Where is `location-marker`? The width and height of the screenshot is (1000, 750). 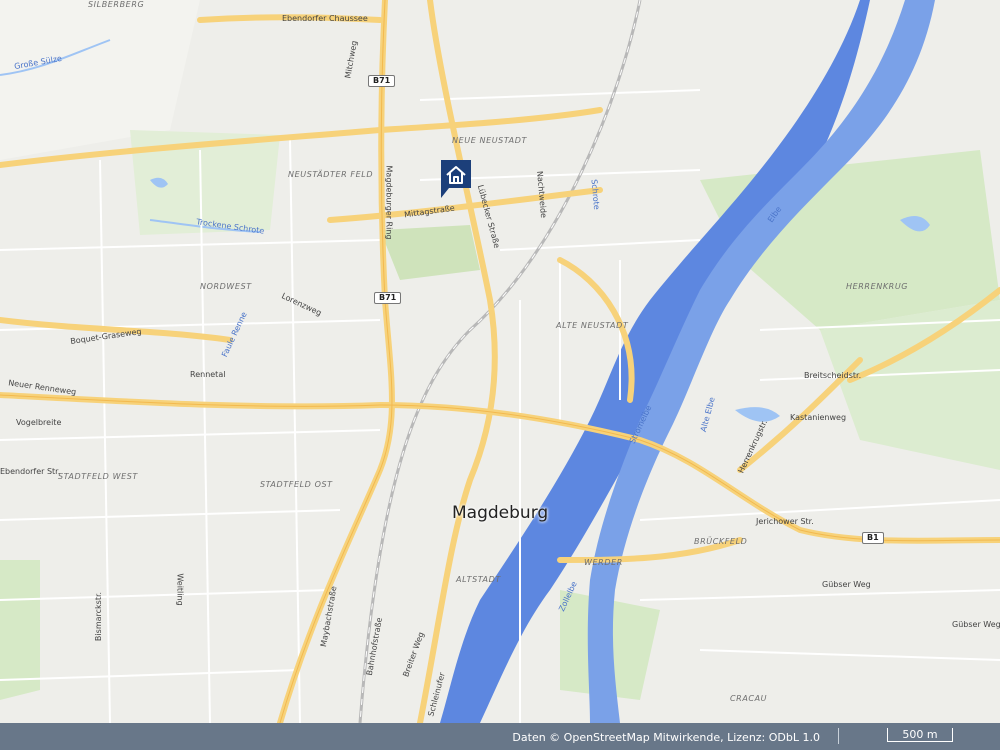 location-marker is located at coordinates (456, 179).